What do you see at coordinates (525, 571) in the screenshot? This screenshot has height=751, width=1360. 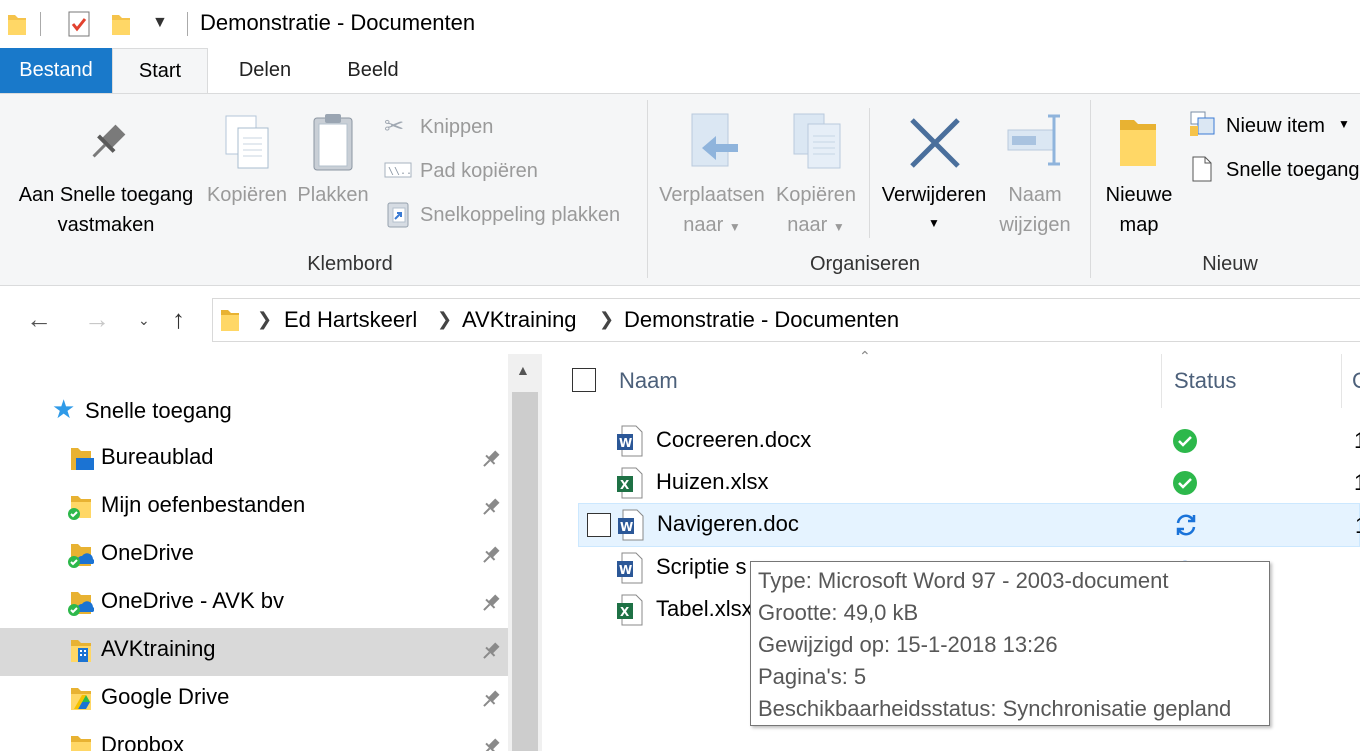 I see `nav-scroll-thumb` at bounding box center [525, 571].